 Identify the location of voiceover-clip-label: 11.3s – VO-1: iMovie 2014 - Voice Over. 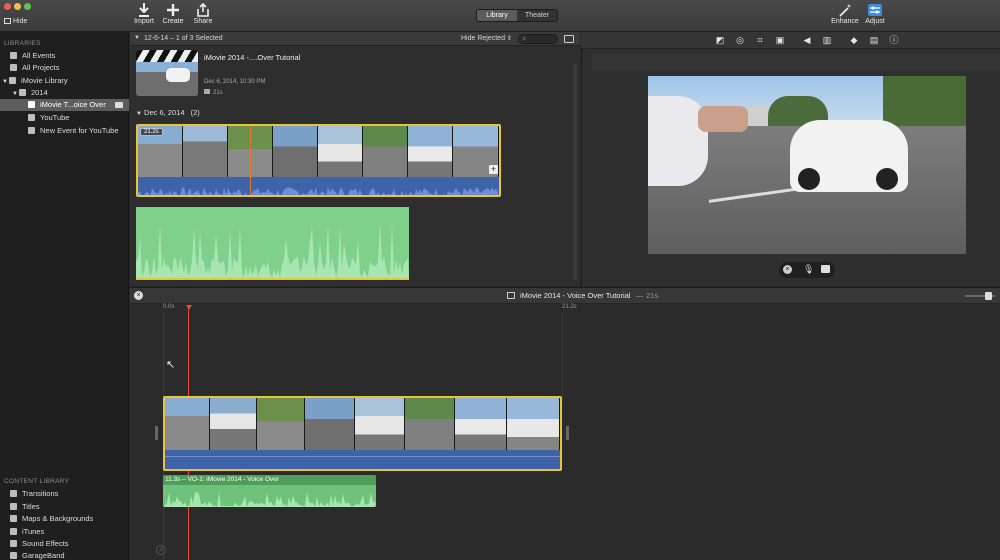
(222, 479).